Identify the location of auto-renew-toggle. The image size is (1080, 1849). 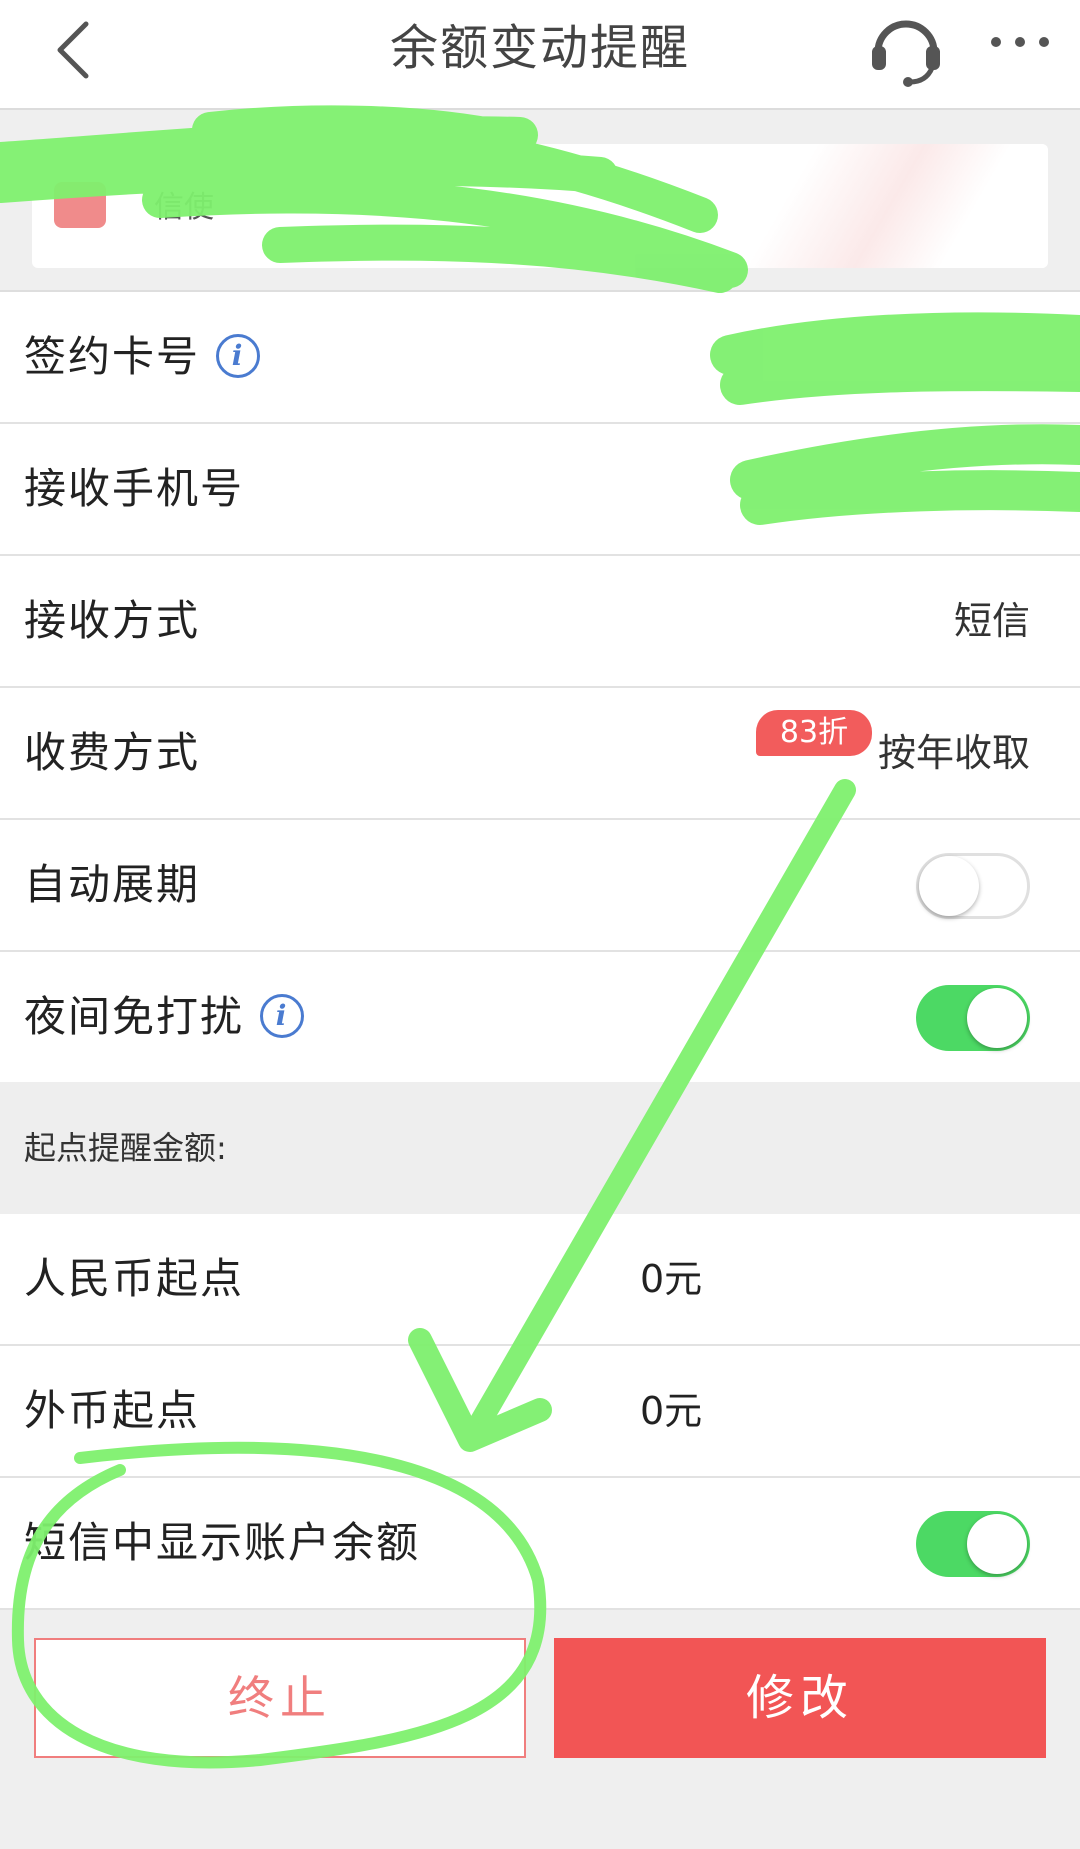
(973, 886).